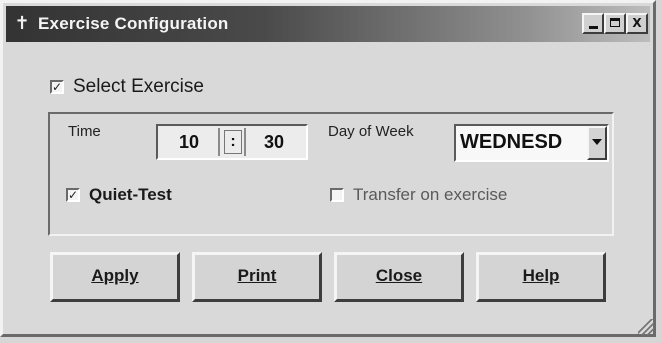 This screenshot has width=662, height=343. Describe the element at coordinates (133, 23) in the screenshot. I see `window-title: Exercise Configuration` at that location.